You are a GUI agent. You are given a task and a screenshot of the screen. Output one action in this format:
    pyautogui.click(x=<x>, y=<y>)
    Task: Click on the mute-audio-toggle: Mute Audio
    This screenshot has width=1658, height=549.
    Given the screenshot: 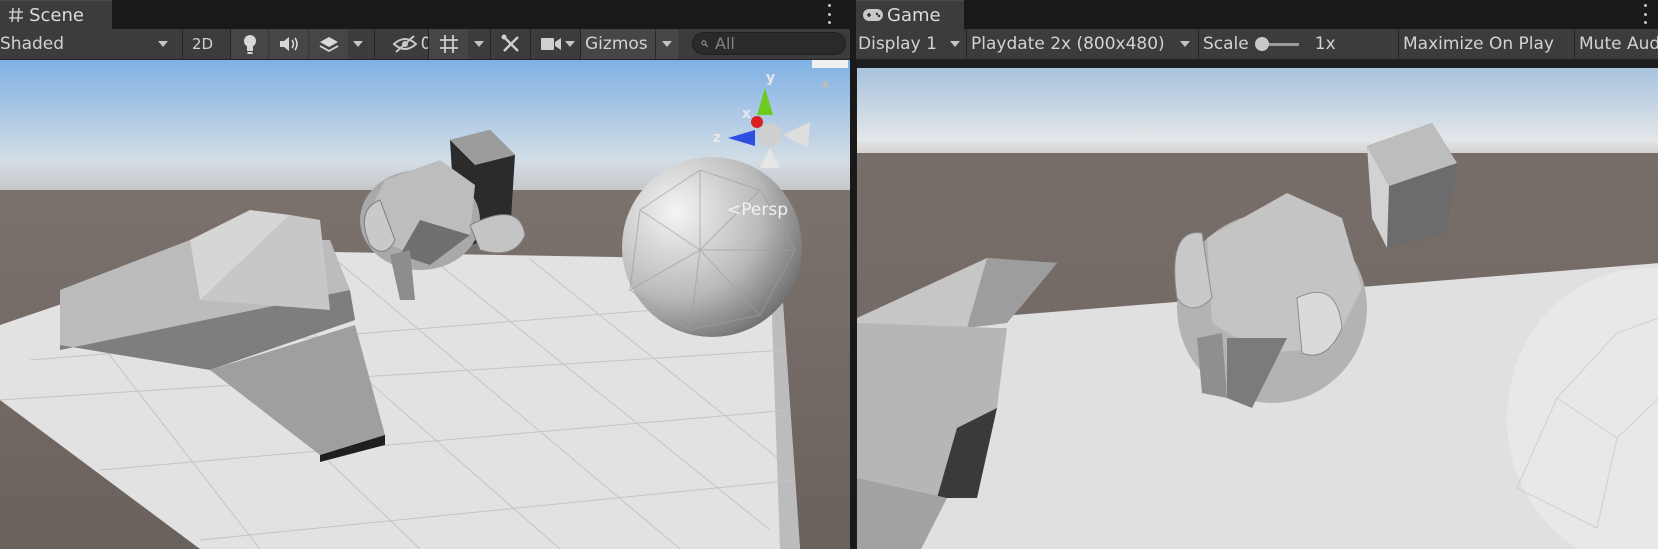 What is the action you would take?
    pyautogui.click(x=1616, y=44)
    